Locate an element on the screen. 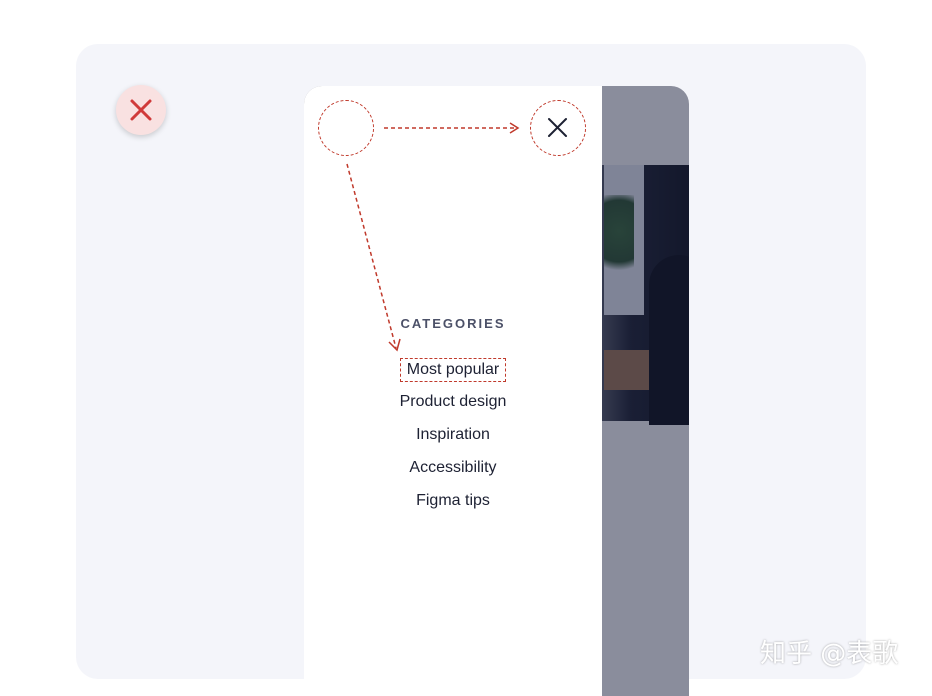 This screenshot has width=932, height=696. close-x-icon is located at coordinates (141, 110).